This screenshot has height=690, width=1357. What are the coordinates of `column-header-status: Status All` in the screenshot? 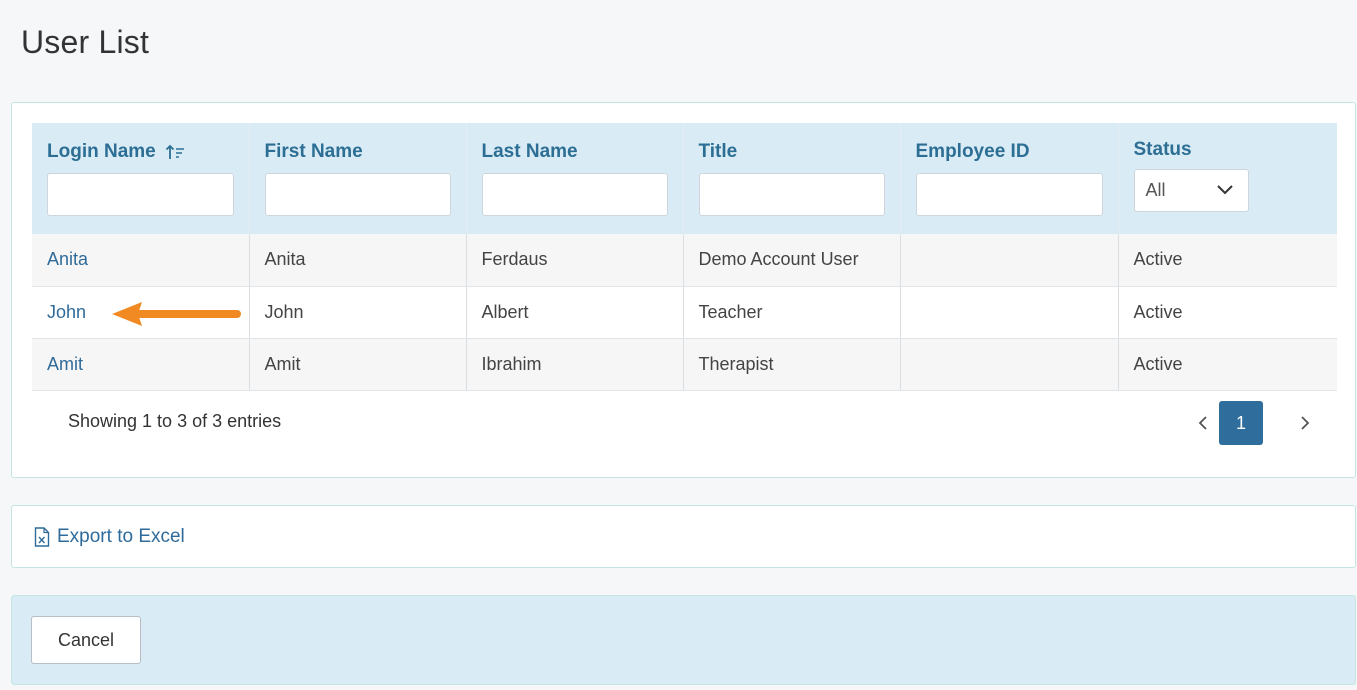 It's located at (1227, 178).